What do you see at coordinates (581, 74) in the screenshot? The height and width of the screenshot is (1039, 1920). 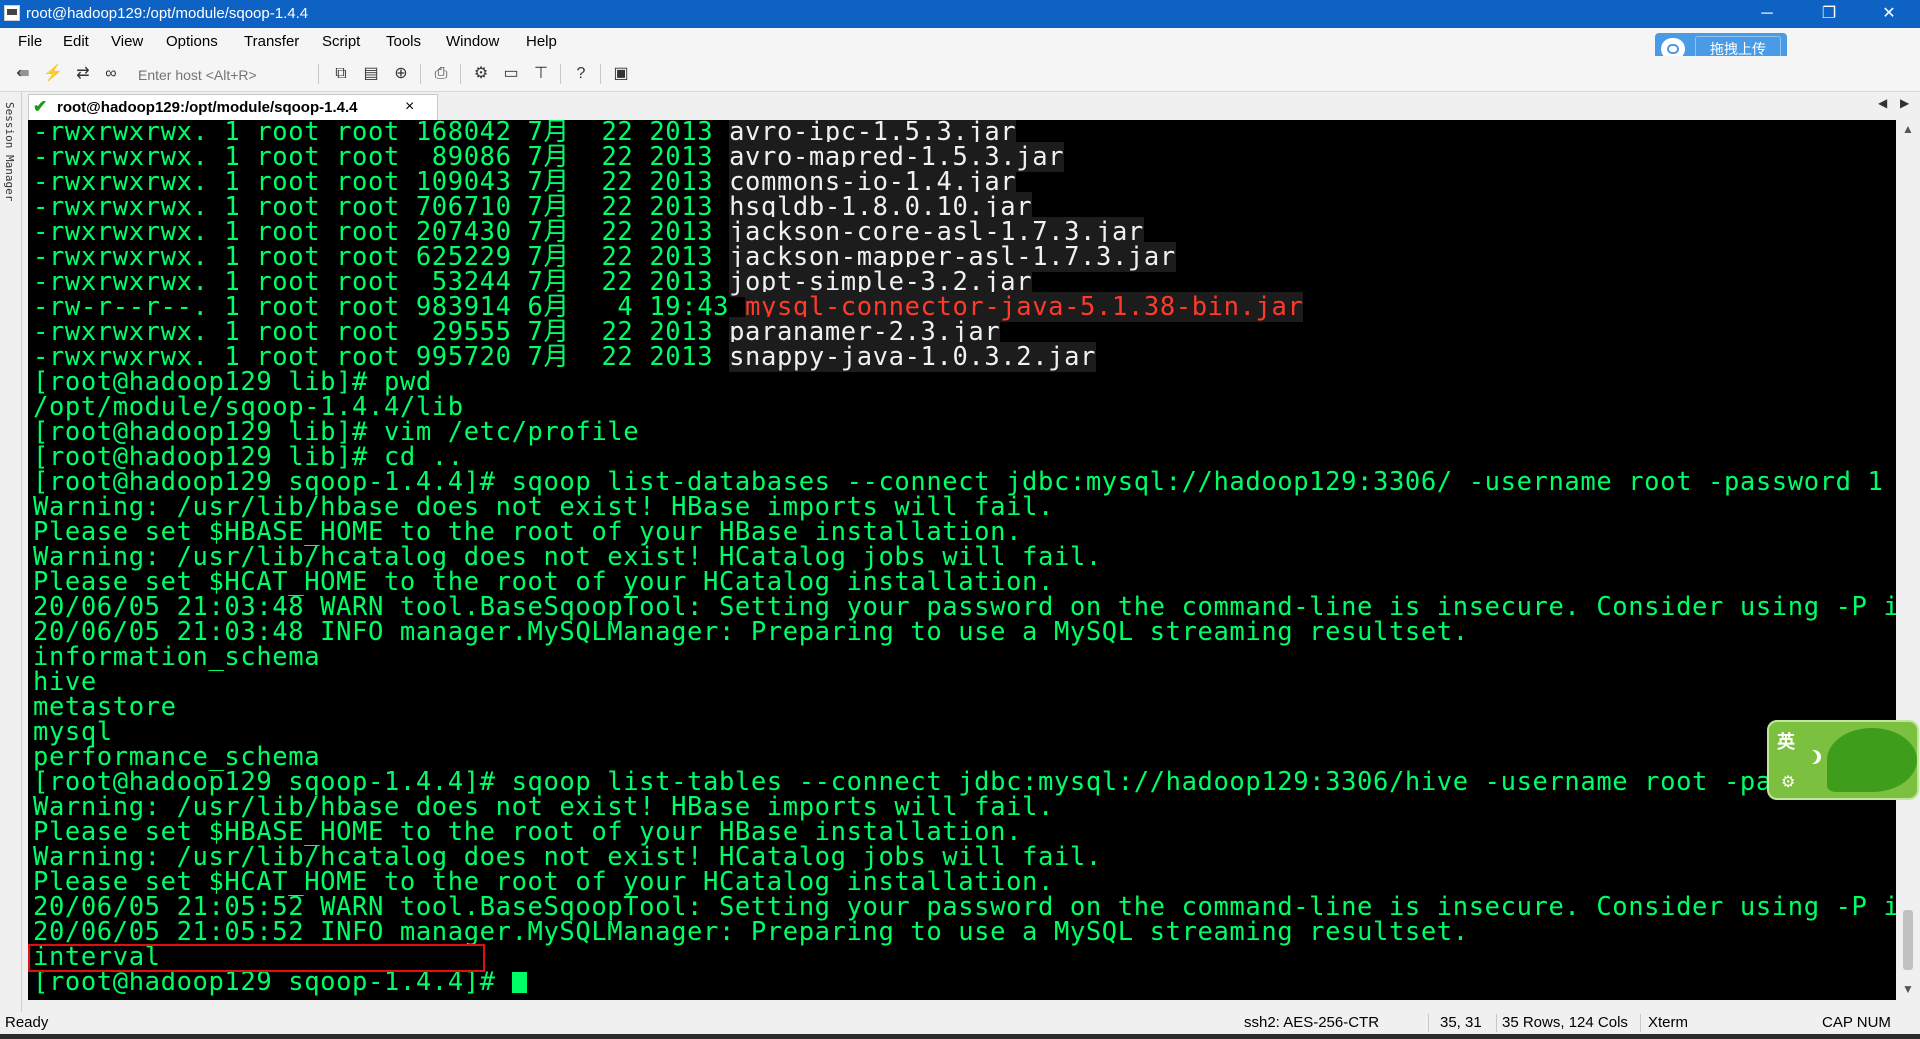 I see `help-icon: ?` at bounding box center [581, 74].